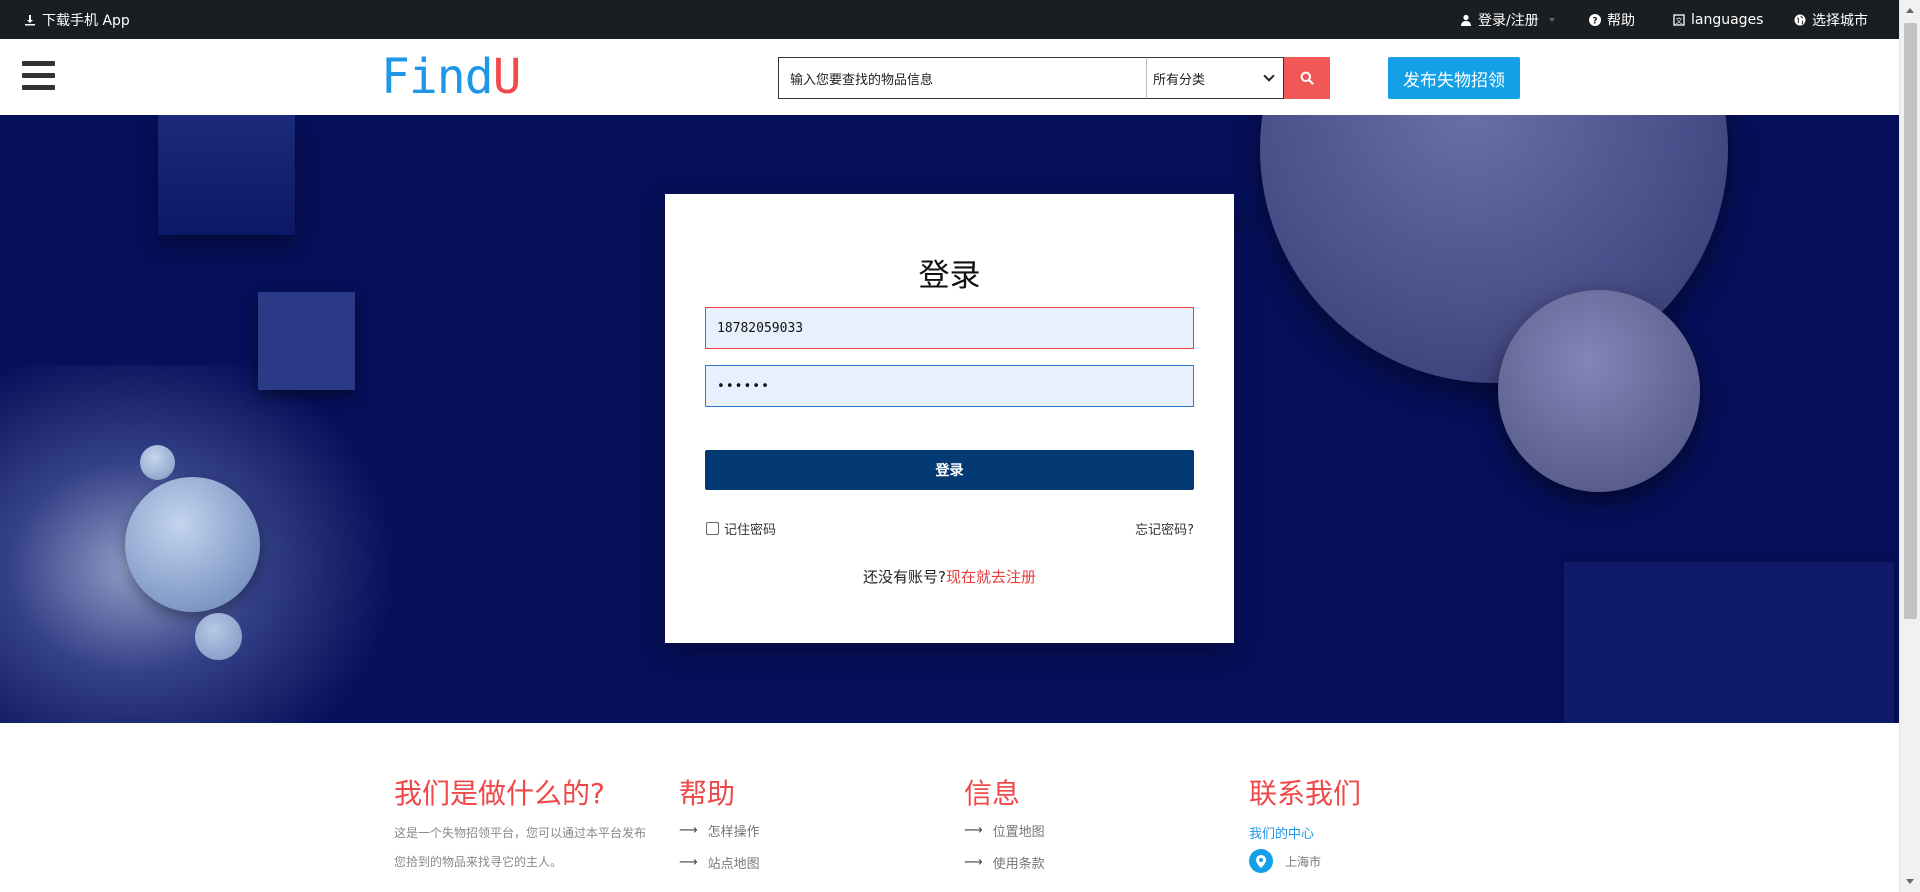 The image size is (1920, 892). What do you see at coordinates (962, 78) in the screenshot?
I see `search-input: 输入您要查找的物品信息` at bounding box center [962, 78].